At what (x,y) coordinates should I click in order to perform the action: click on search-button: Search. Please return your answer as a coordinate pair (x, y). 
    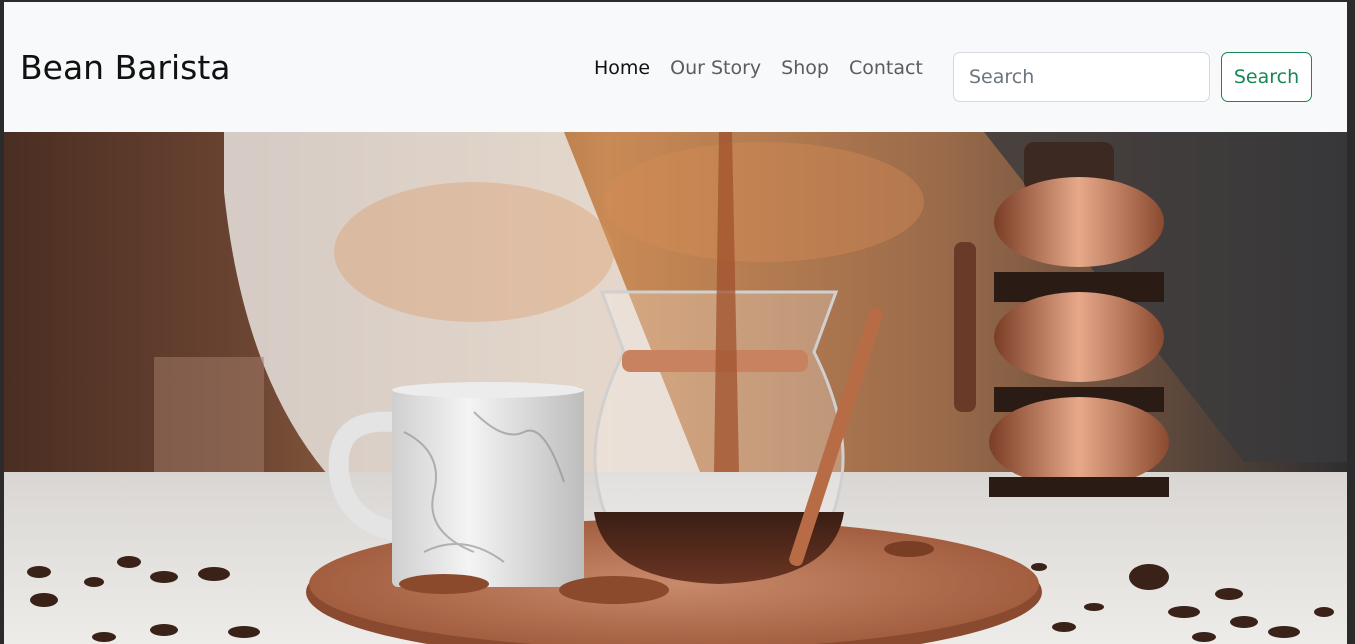
    Looking at the image, I should click on (1266, 77).